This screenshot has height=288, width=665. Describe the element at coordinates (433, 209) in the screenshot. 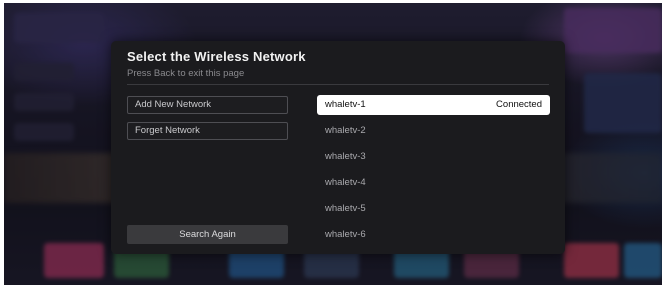

I see `network-item-whaletv-5: whaletv-5` at that location.